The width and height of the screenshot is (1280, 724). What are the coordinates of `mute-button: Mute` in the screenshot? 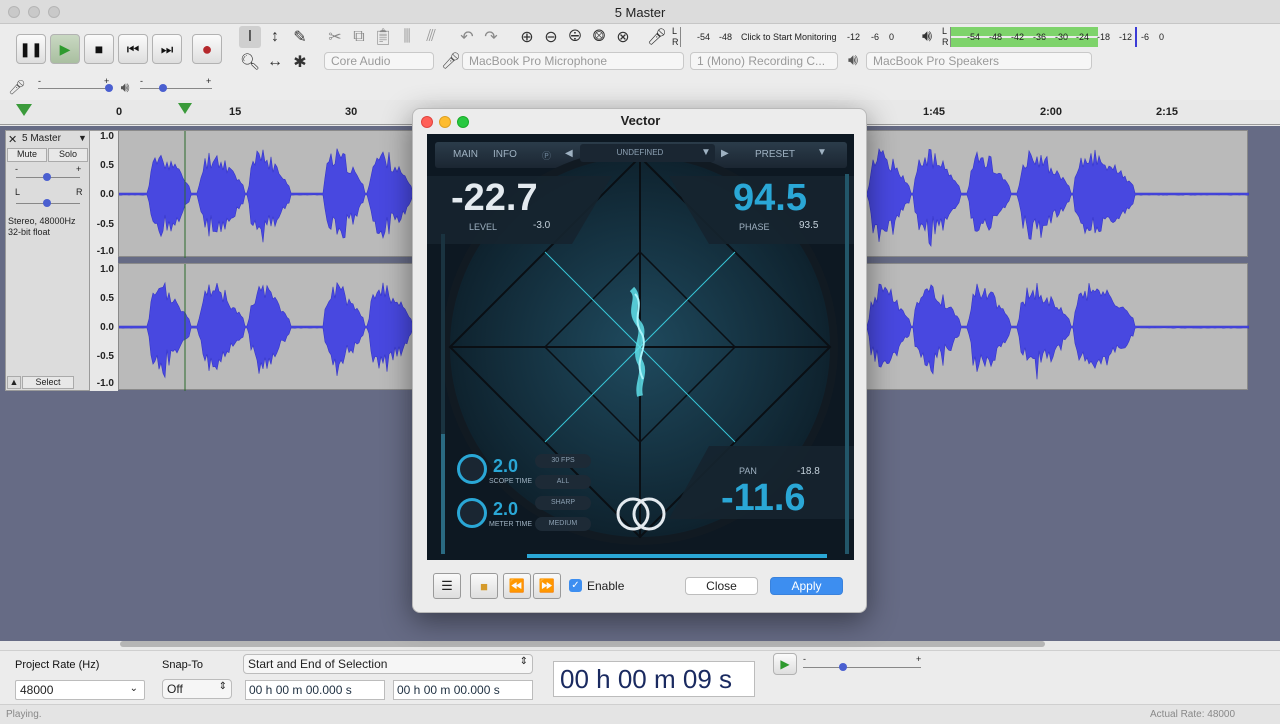 It's located at (27, 155).